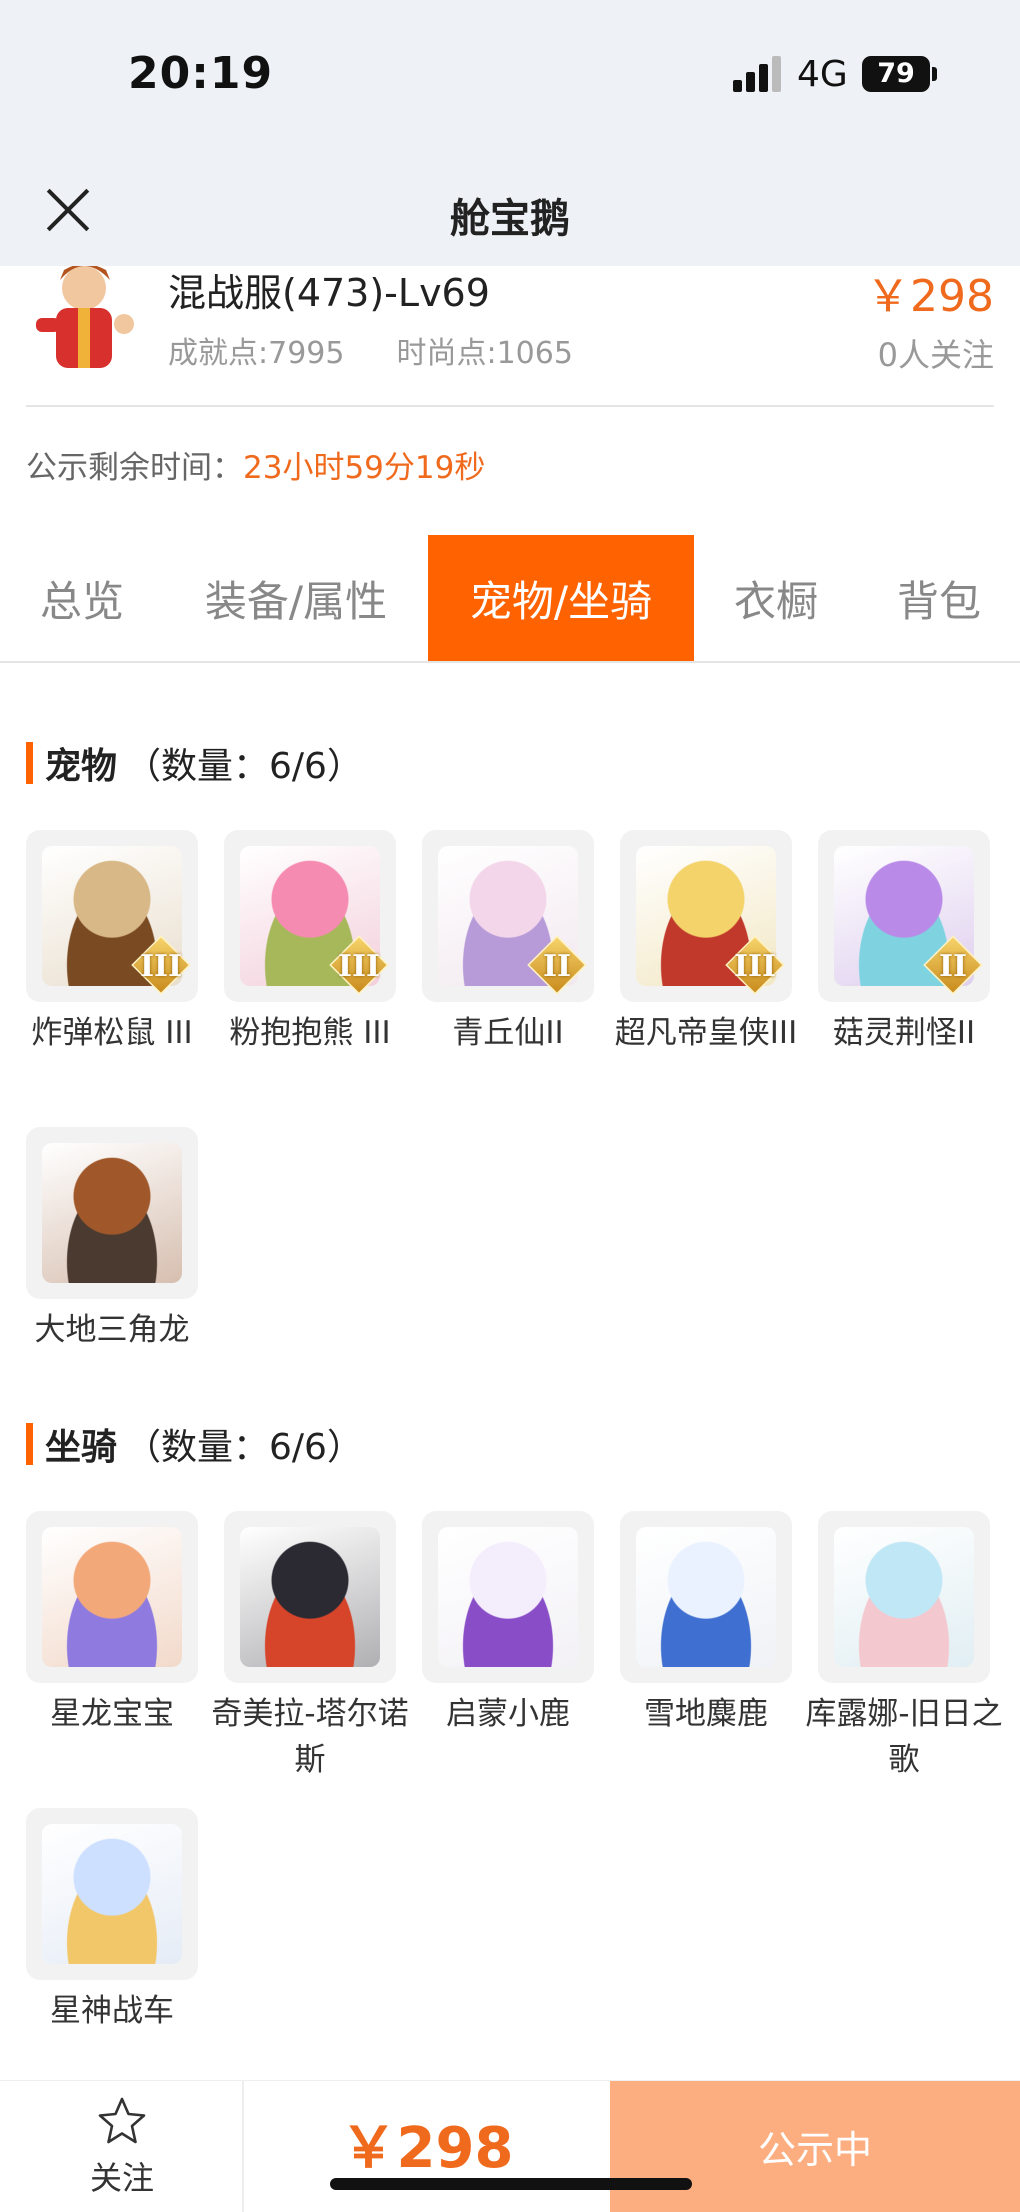  I want to click on bottom-price: ￥298, so click(427, 2148).